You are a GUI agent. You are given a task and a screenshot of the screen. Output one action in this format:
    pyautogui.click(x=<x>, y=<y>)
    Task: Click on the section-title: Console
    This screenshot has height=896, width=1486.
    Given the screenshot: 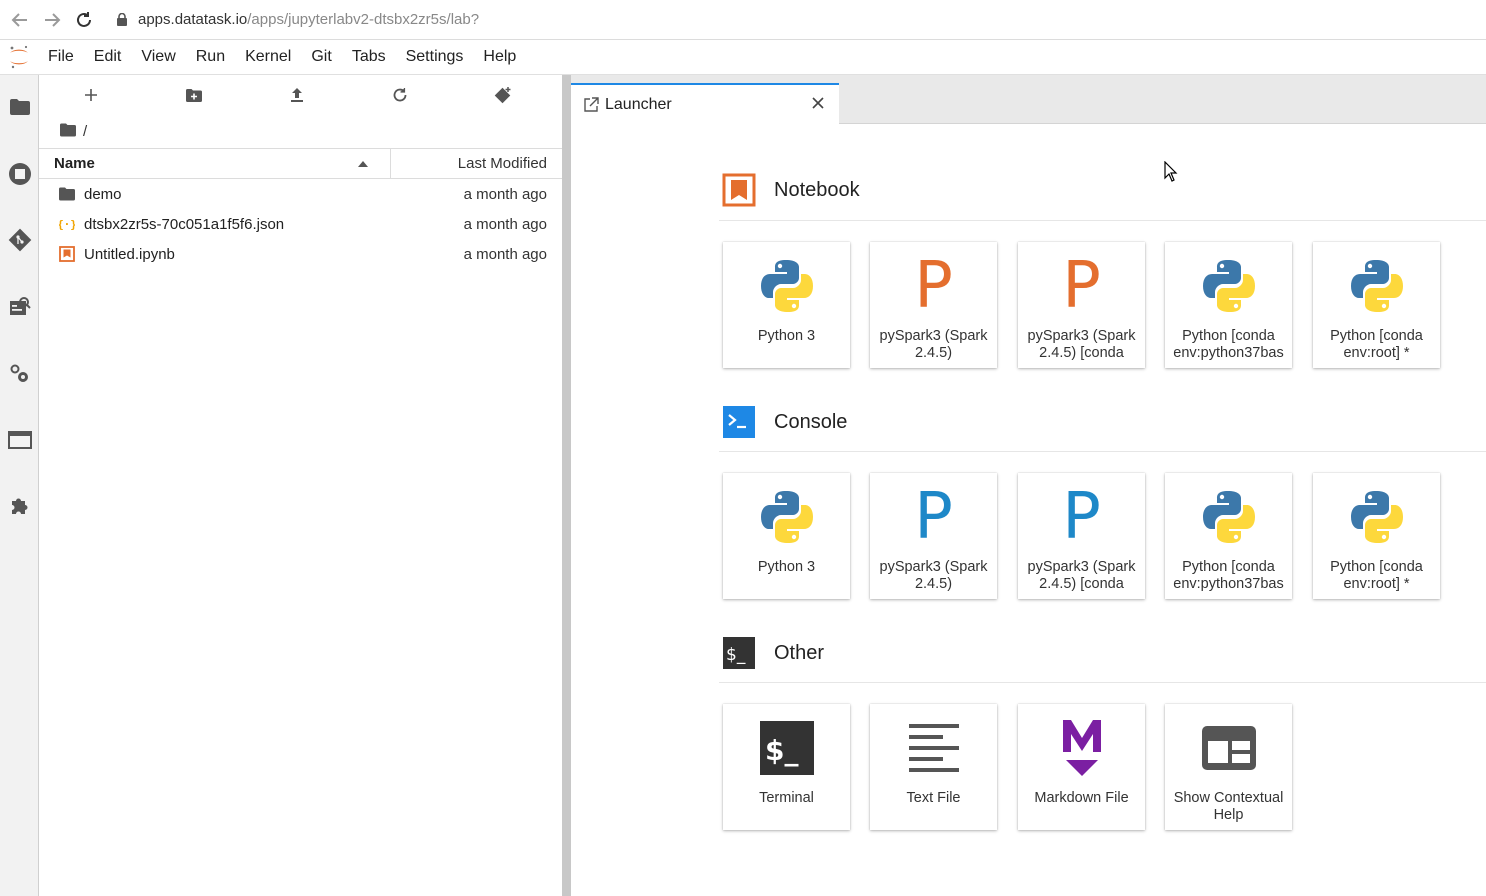 What is the action you would take?
    pyautogui.click(x=811, y=421)
    